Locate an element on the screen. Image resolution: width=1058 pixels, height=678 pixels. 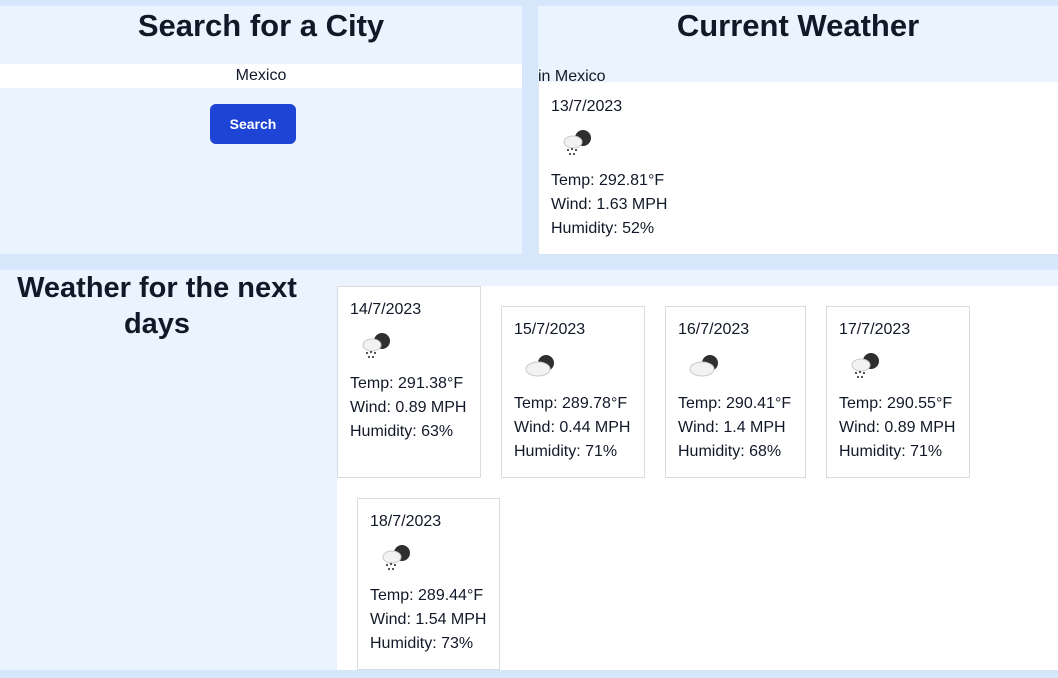
forecast-date: 16/7/2023 is located at coordinates (714, 329).